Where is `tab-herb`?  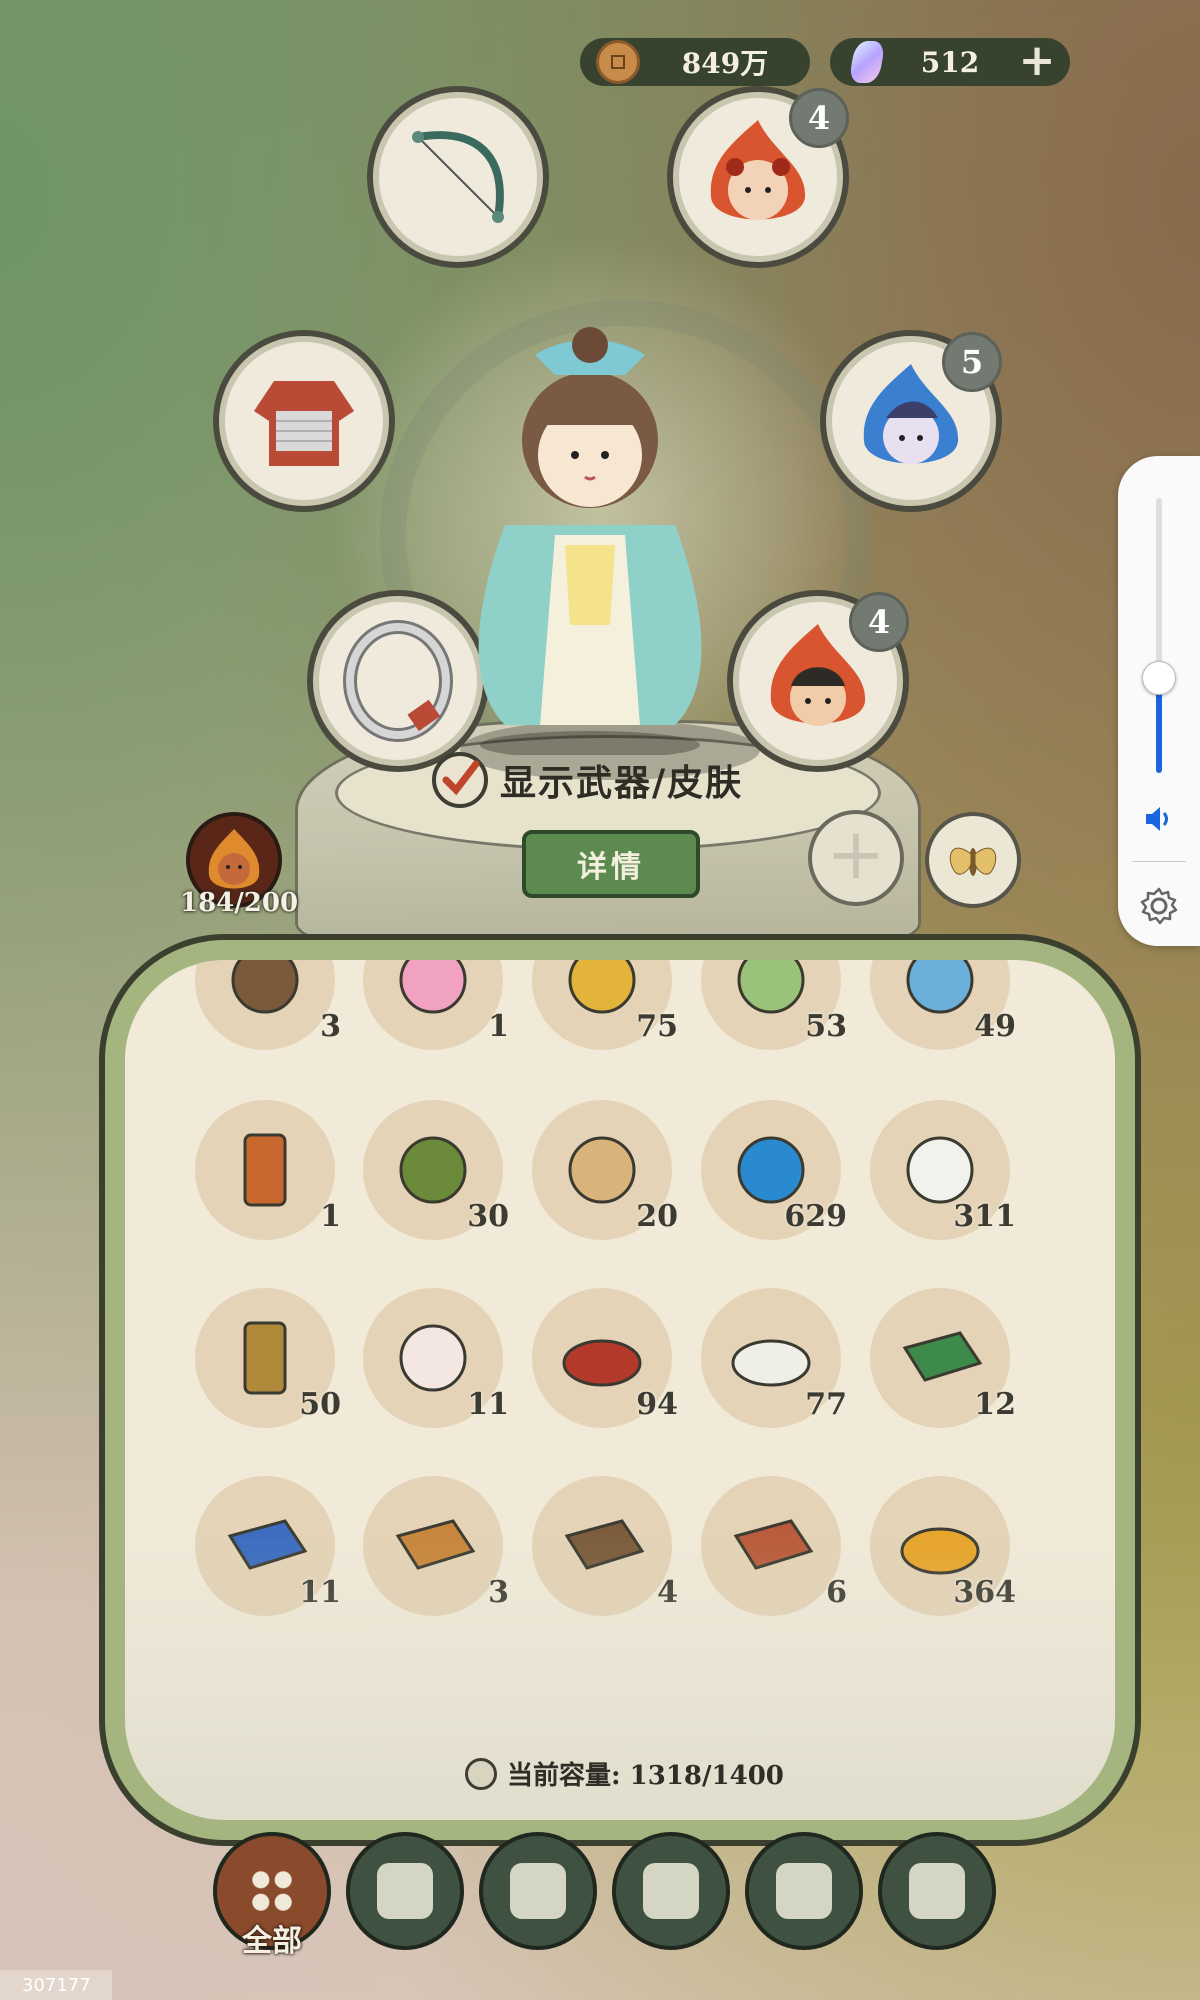 tab-herb is located at coordinates (538, 1891).